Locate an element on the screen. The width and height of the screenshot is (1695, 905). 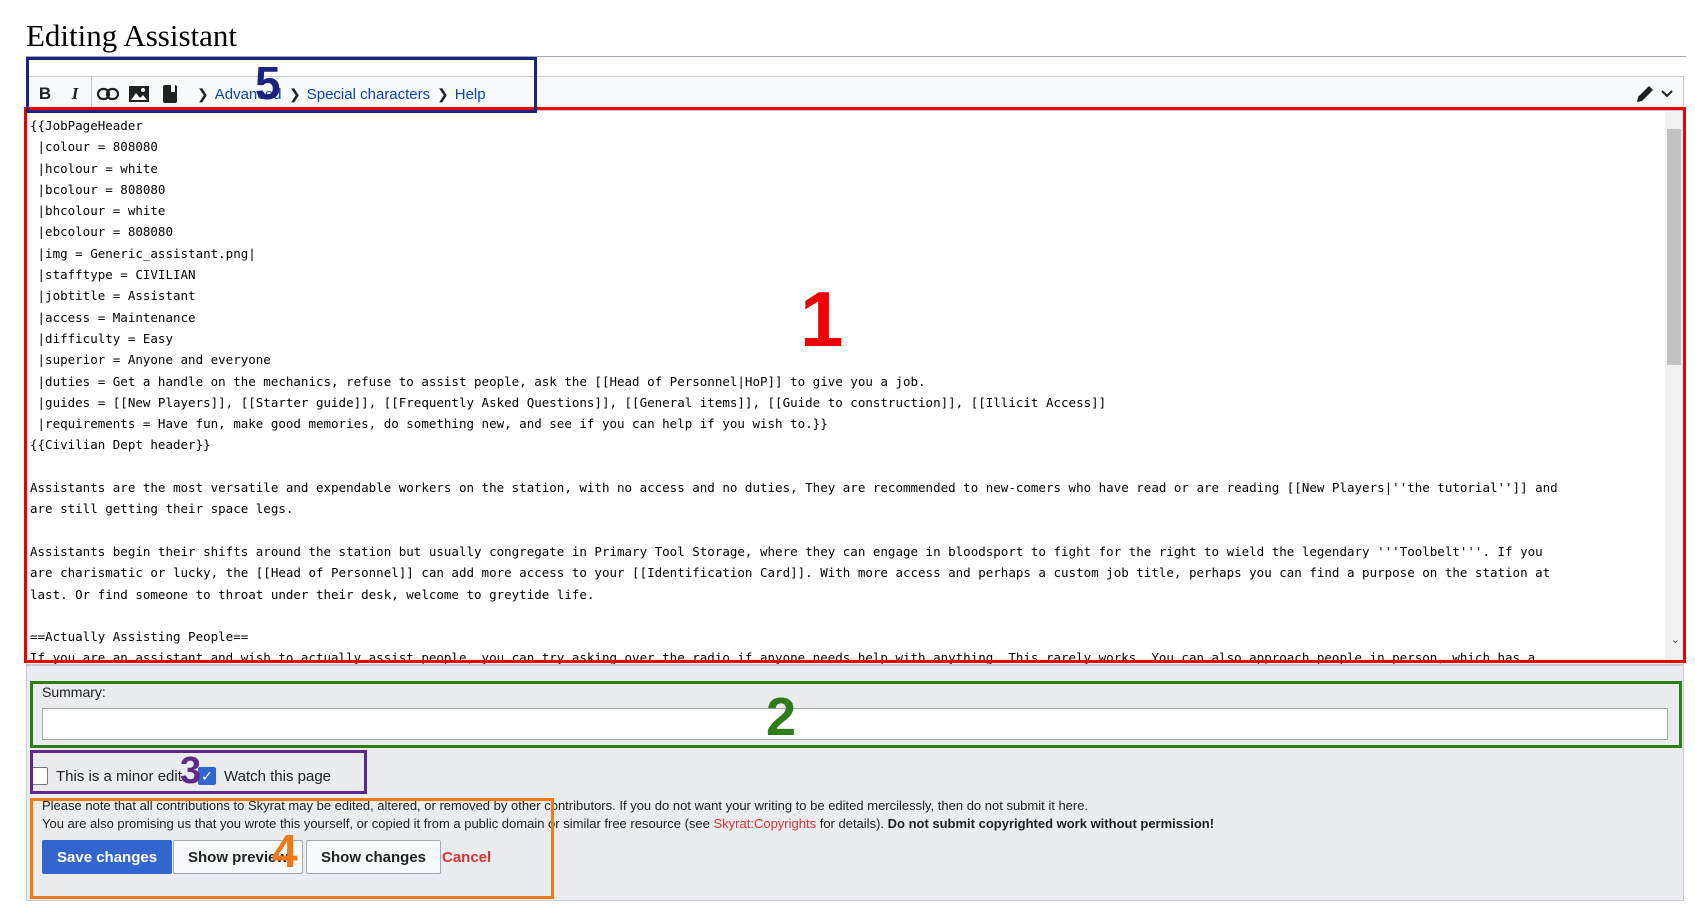
image-button is located at coordinates (139, 94).